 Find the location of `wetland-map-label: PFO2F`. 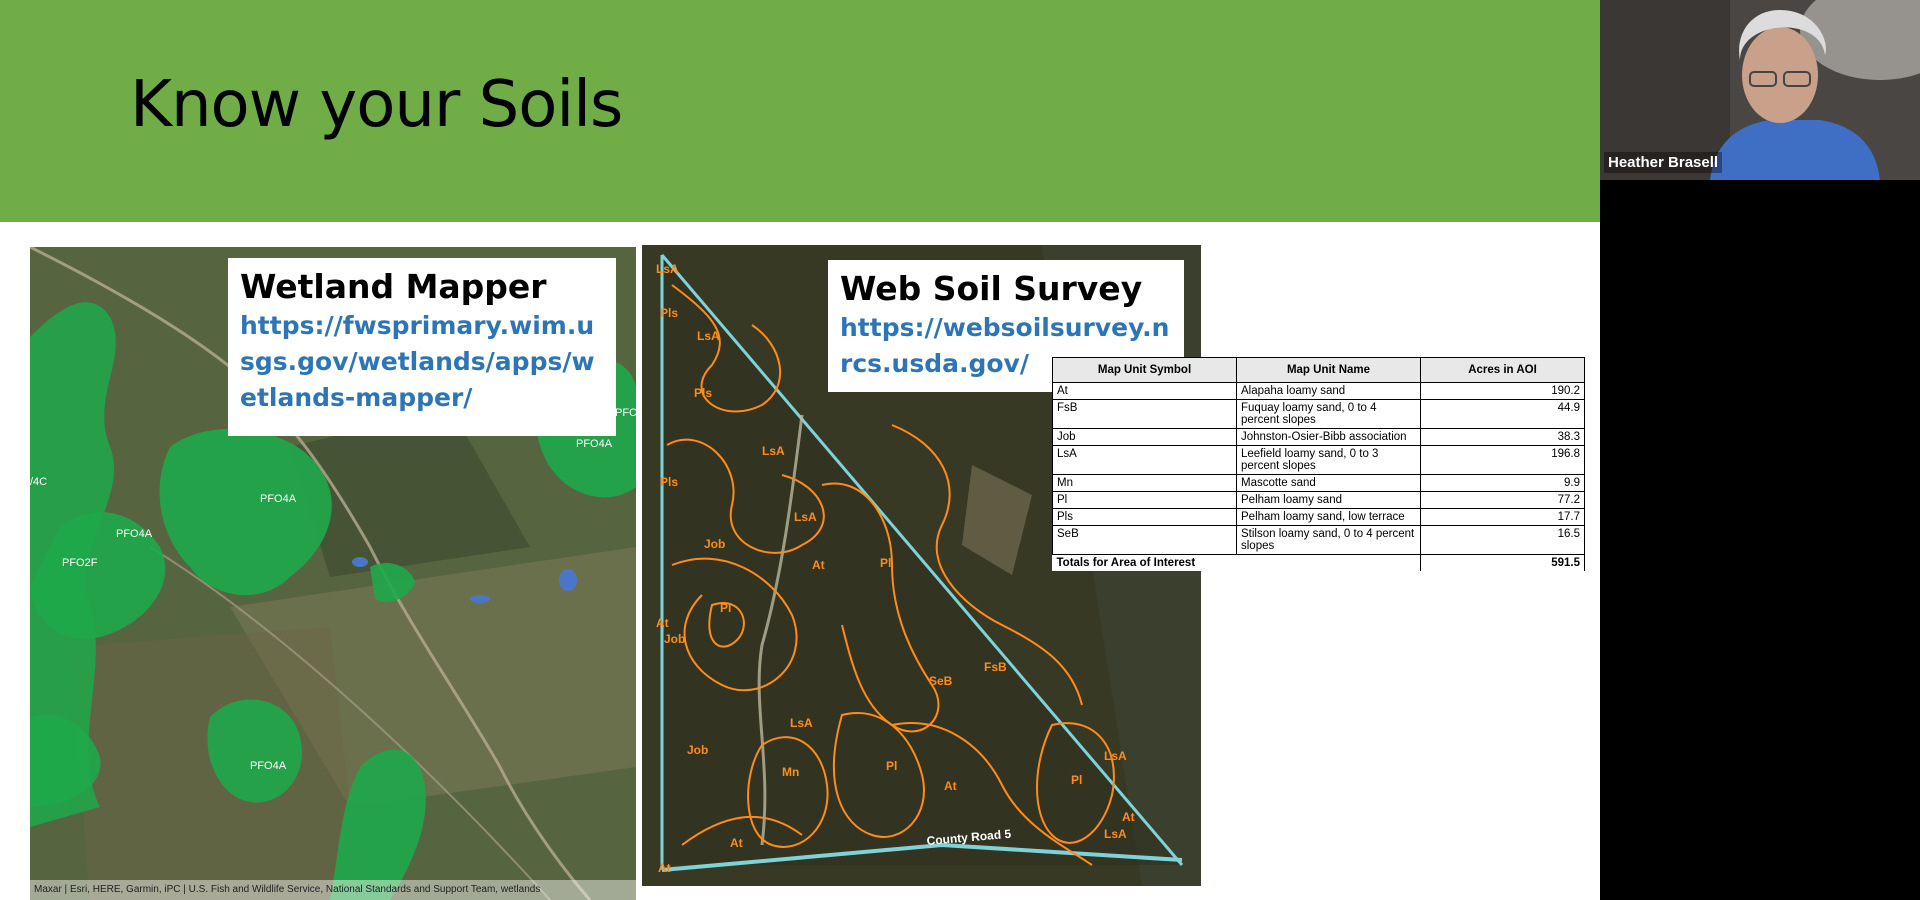

wetland-map-label: PFO2F is located at coordinates (80, 563).